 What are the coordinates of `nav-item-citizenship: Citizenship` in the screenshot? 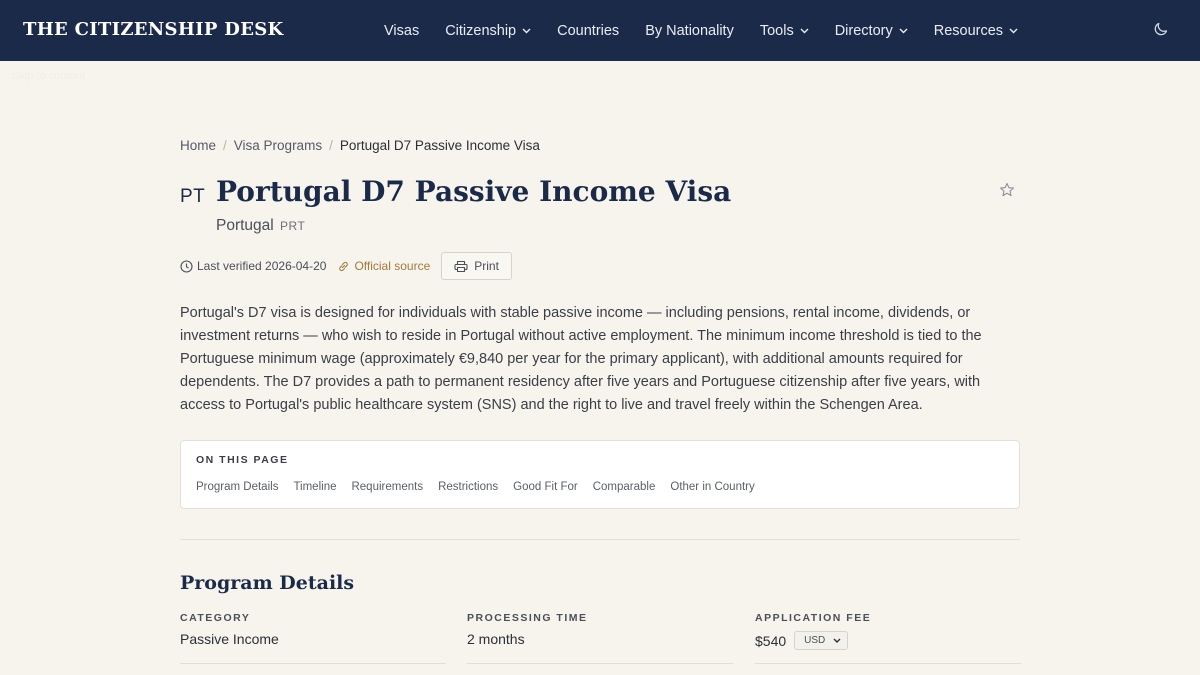 It's located at (488, 31).